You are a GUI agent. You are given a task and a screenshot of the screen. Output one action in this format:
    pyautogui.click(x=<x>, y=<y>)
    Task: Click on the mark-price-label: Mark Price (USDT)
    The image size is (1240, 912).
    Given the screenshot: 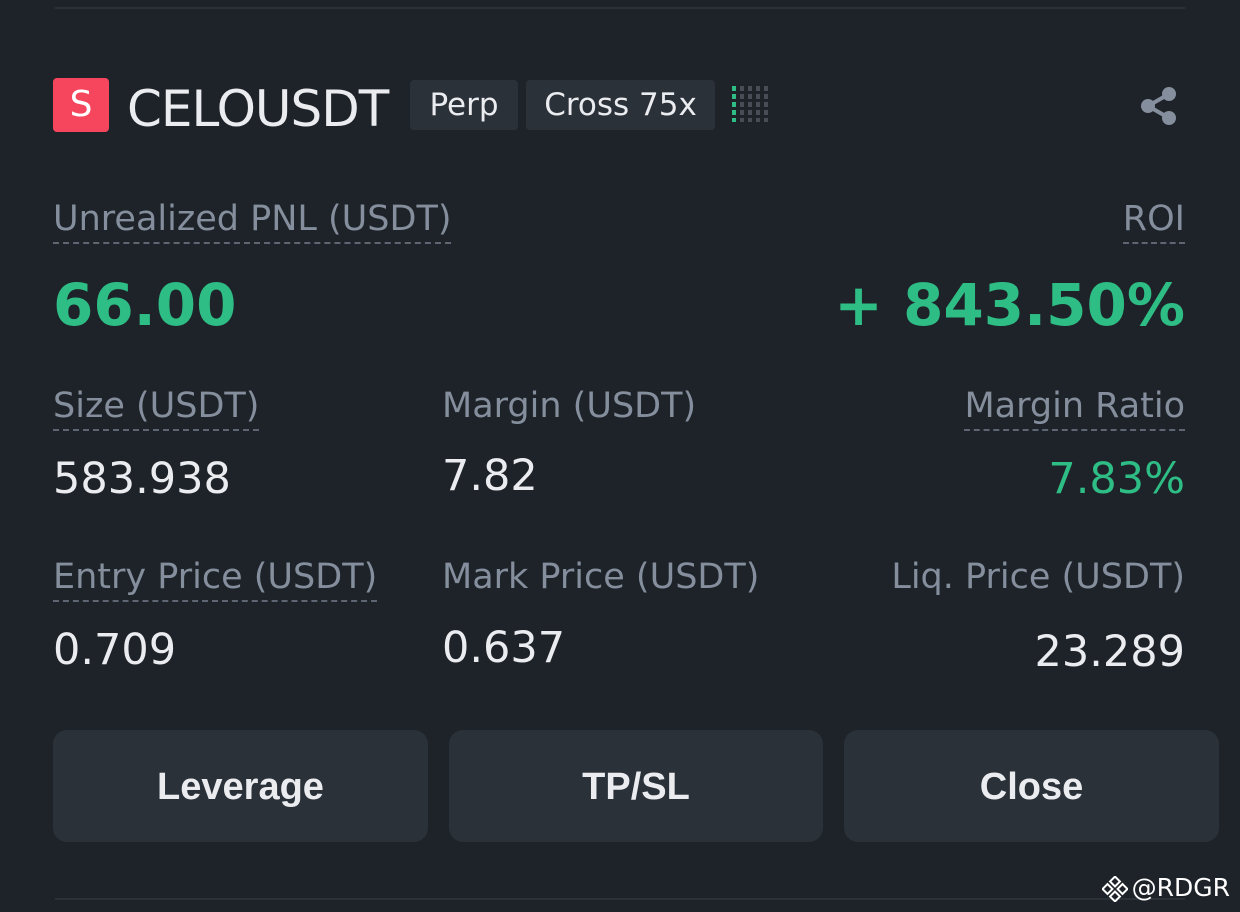 What is the action you would take?
    pyautogui.click(x=601, y=577)
    